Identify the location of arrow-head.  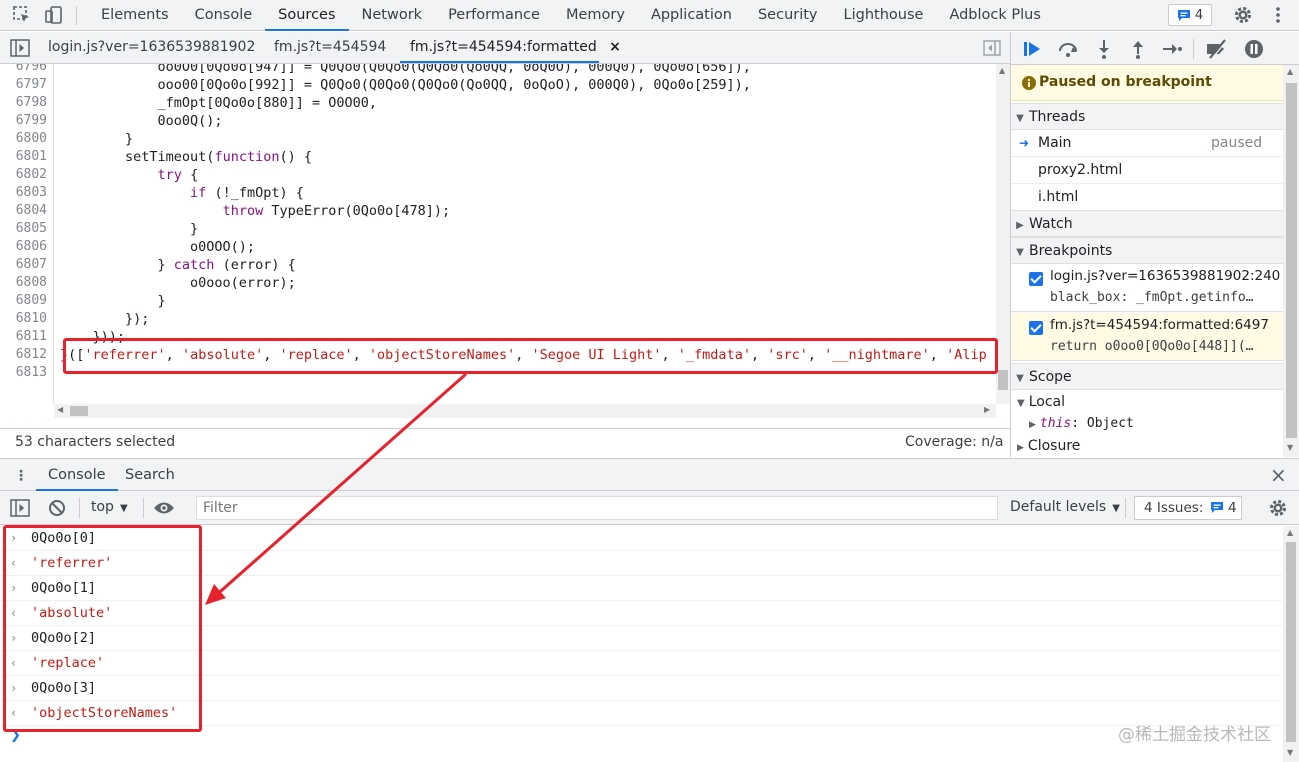
(215, 594).